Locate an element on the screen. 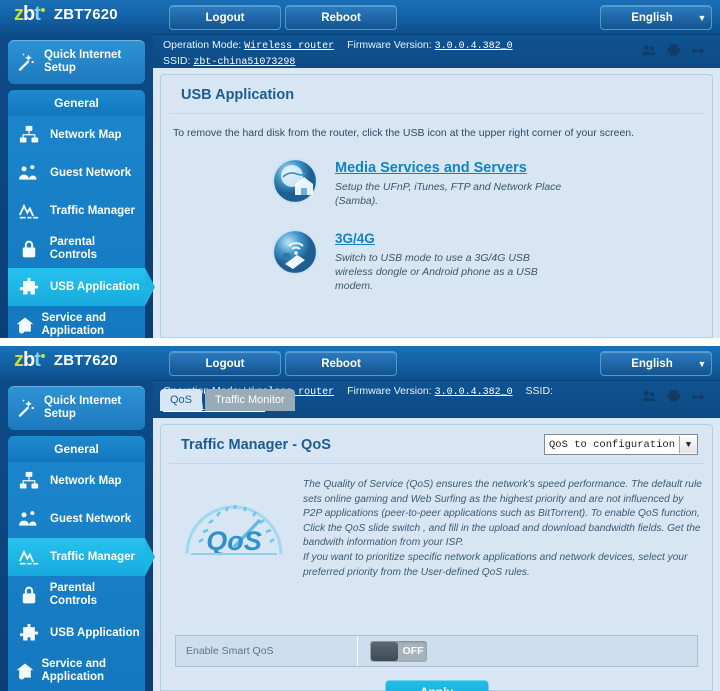  smart-qos-label: Enable Smart QoS is located at coordinates (267, 651).